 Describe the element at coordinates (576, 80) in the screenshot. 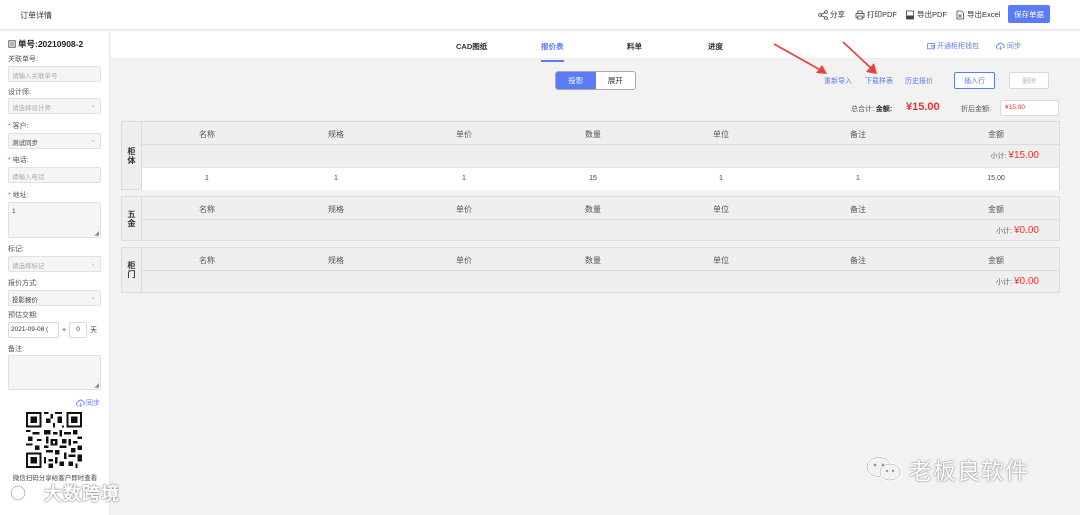

I see `view-projection-button: 投影` at that location.